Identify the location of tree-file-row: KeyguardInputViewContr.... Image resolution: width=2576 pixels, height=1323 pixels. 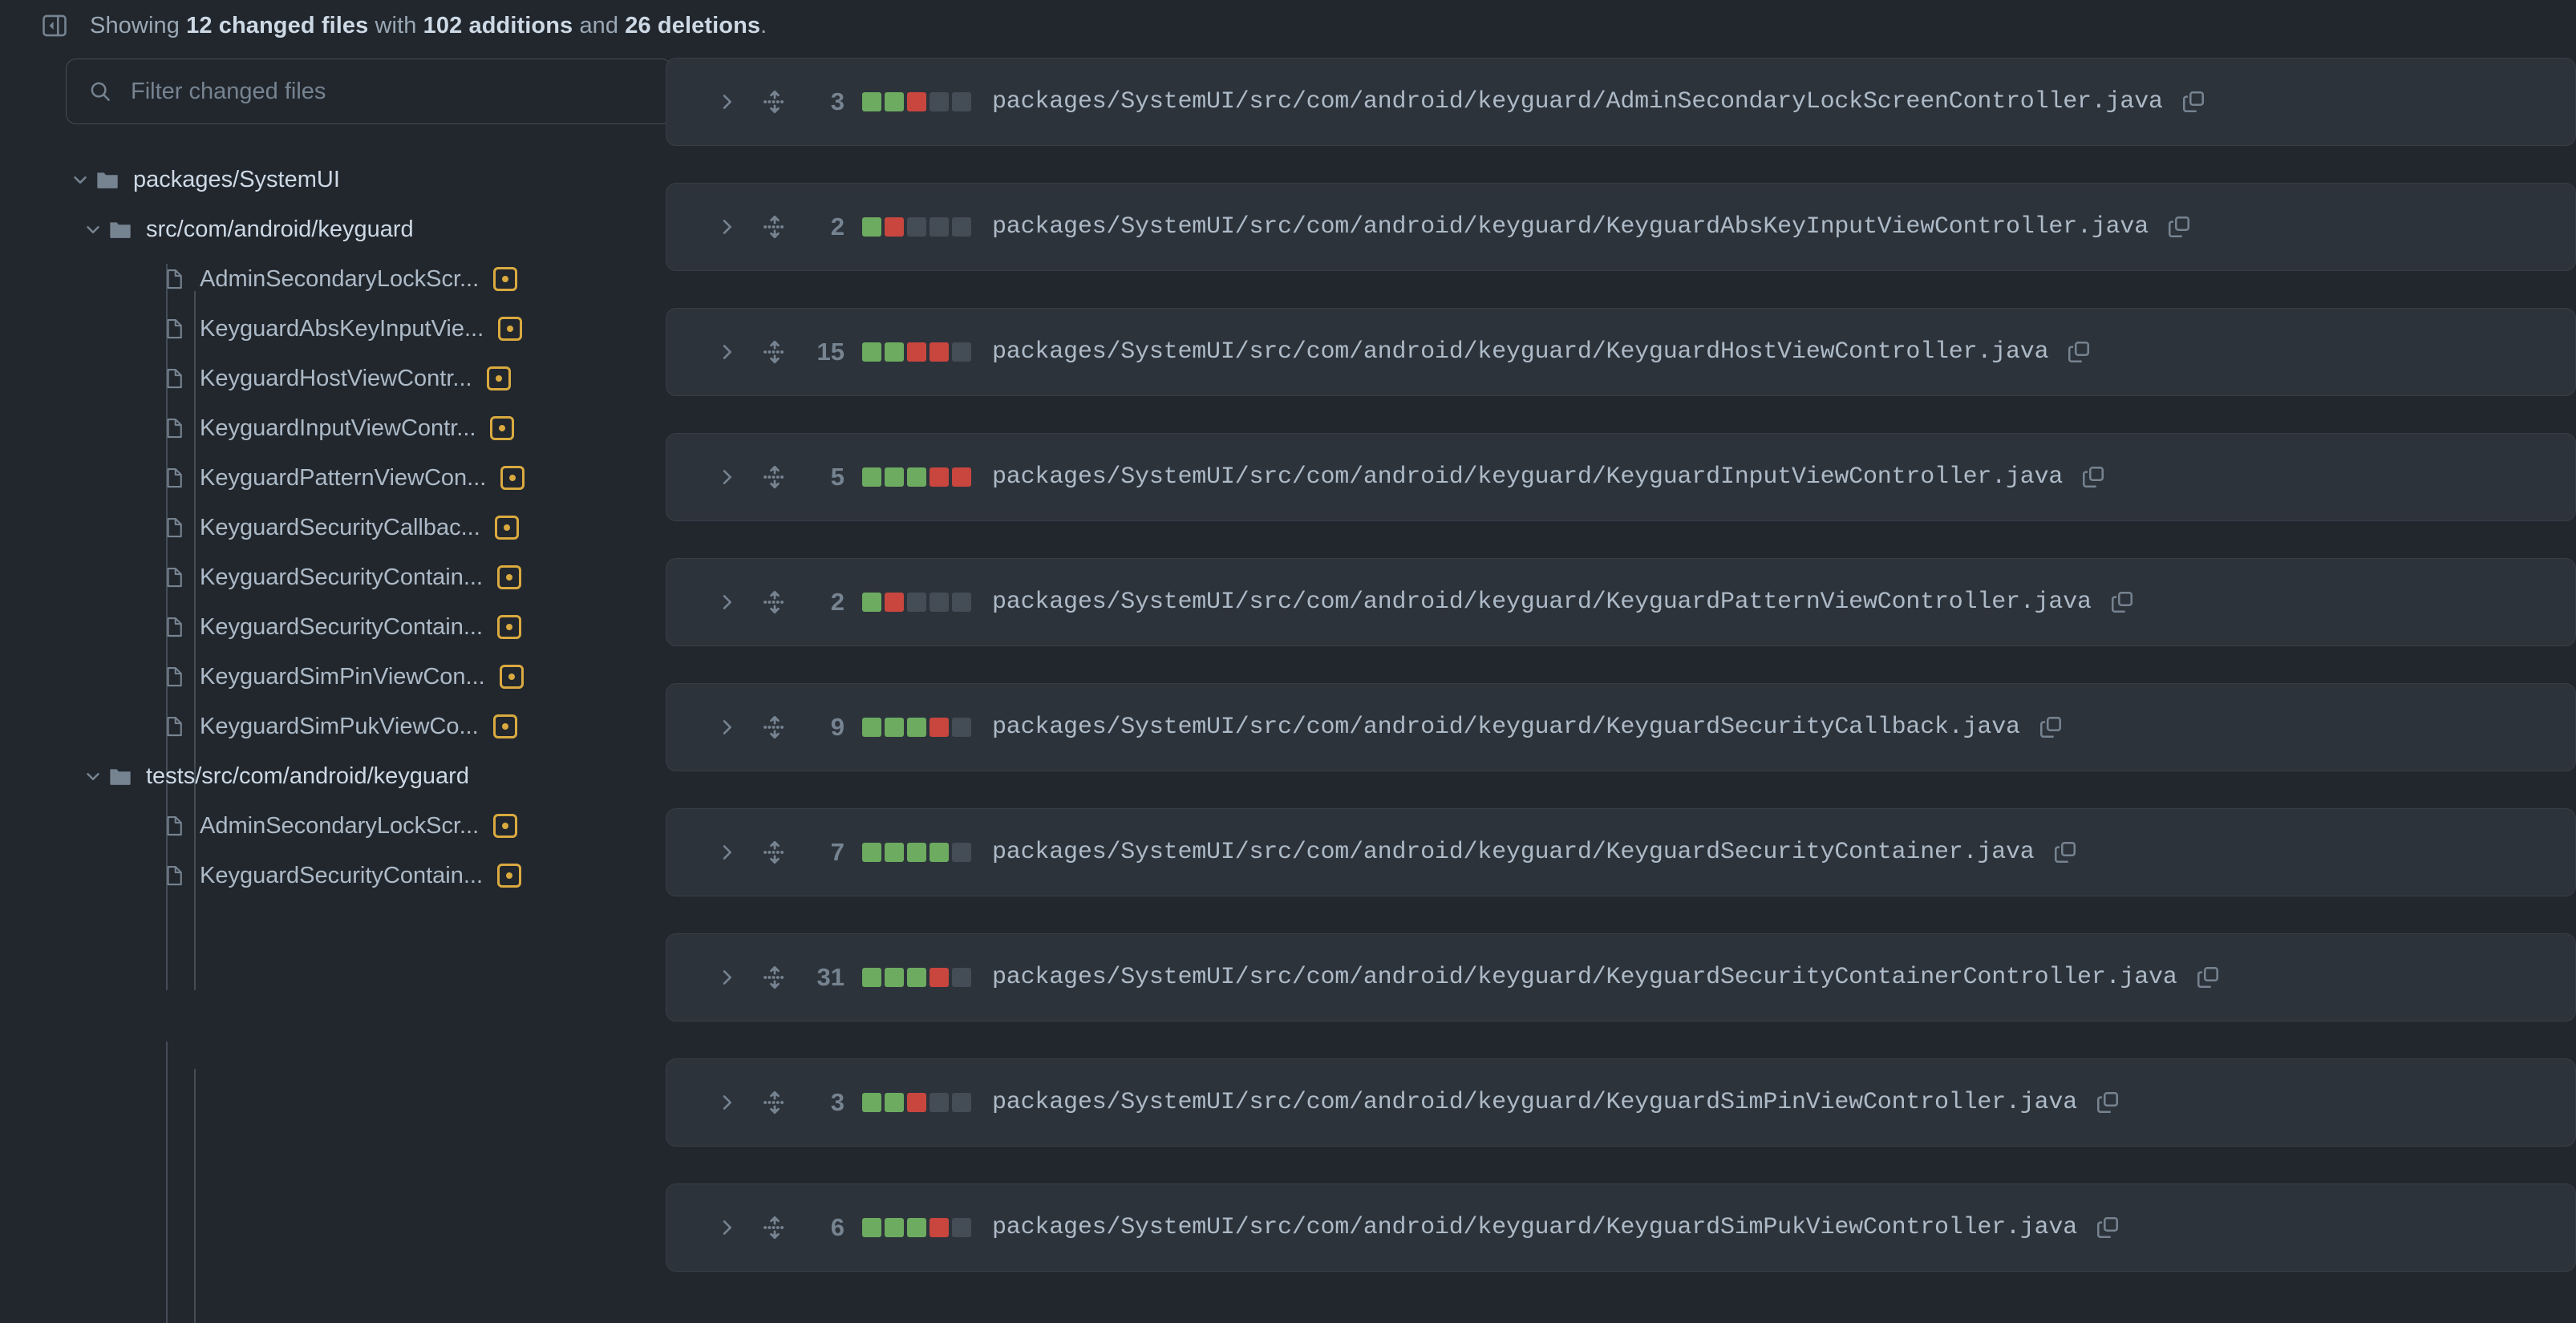
(366, 428).